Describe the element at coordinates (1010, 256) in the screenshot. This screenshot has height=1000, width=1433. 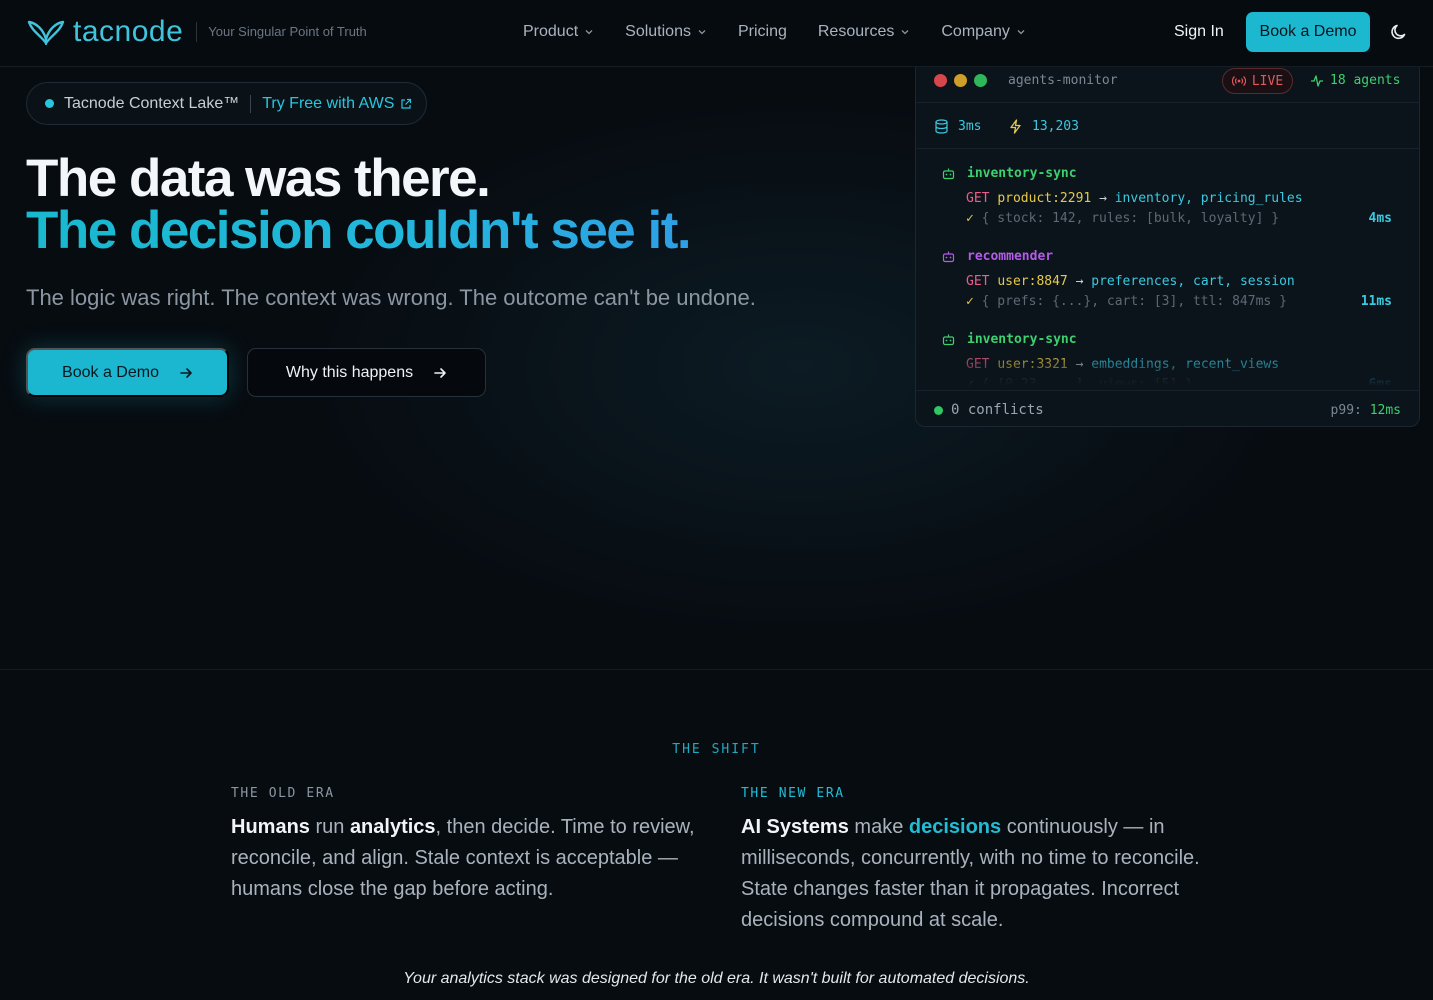
I see `agent-name-label: recommender` at that location.